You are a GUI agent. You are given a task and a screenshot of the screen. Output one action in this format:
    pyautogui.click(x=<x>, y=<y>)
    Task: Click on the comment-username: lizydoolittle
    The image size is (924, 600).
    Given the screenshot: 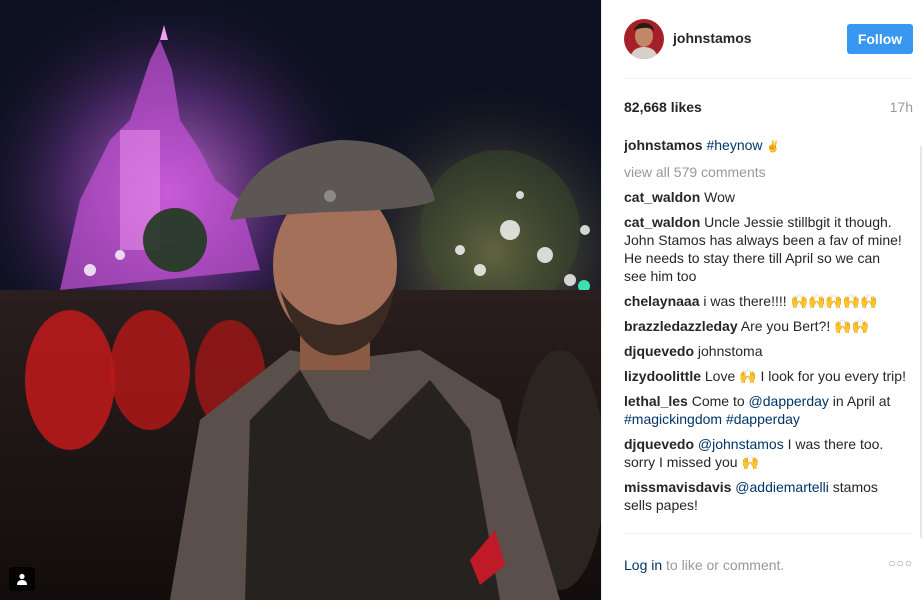 What is the action you would take?
    pyautogui.click(x=662, y=376)
    